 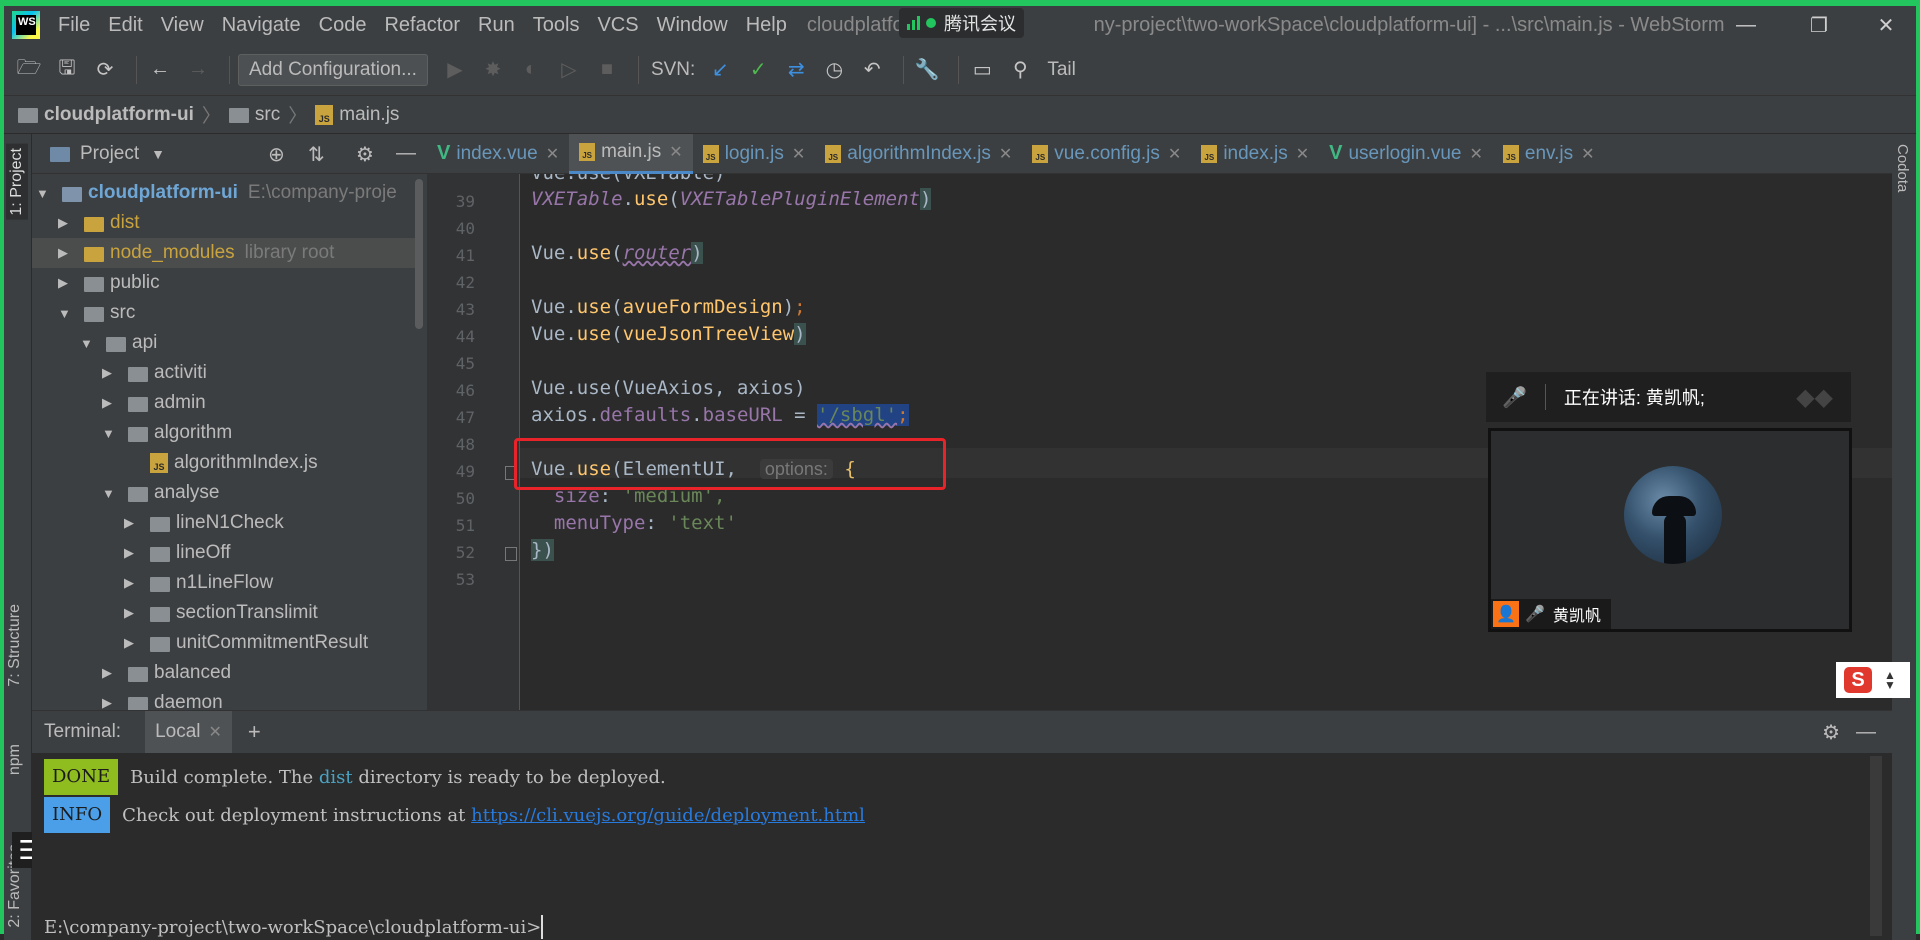 I want to click on tool-tab-codota: Codota, so click(x=1902, y=168).